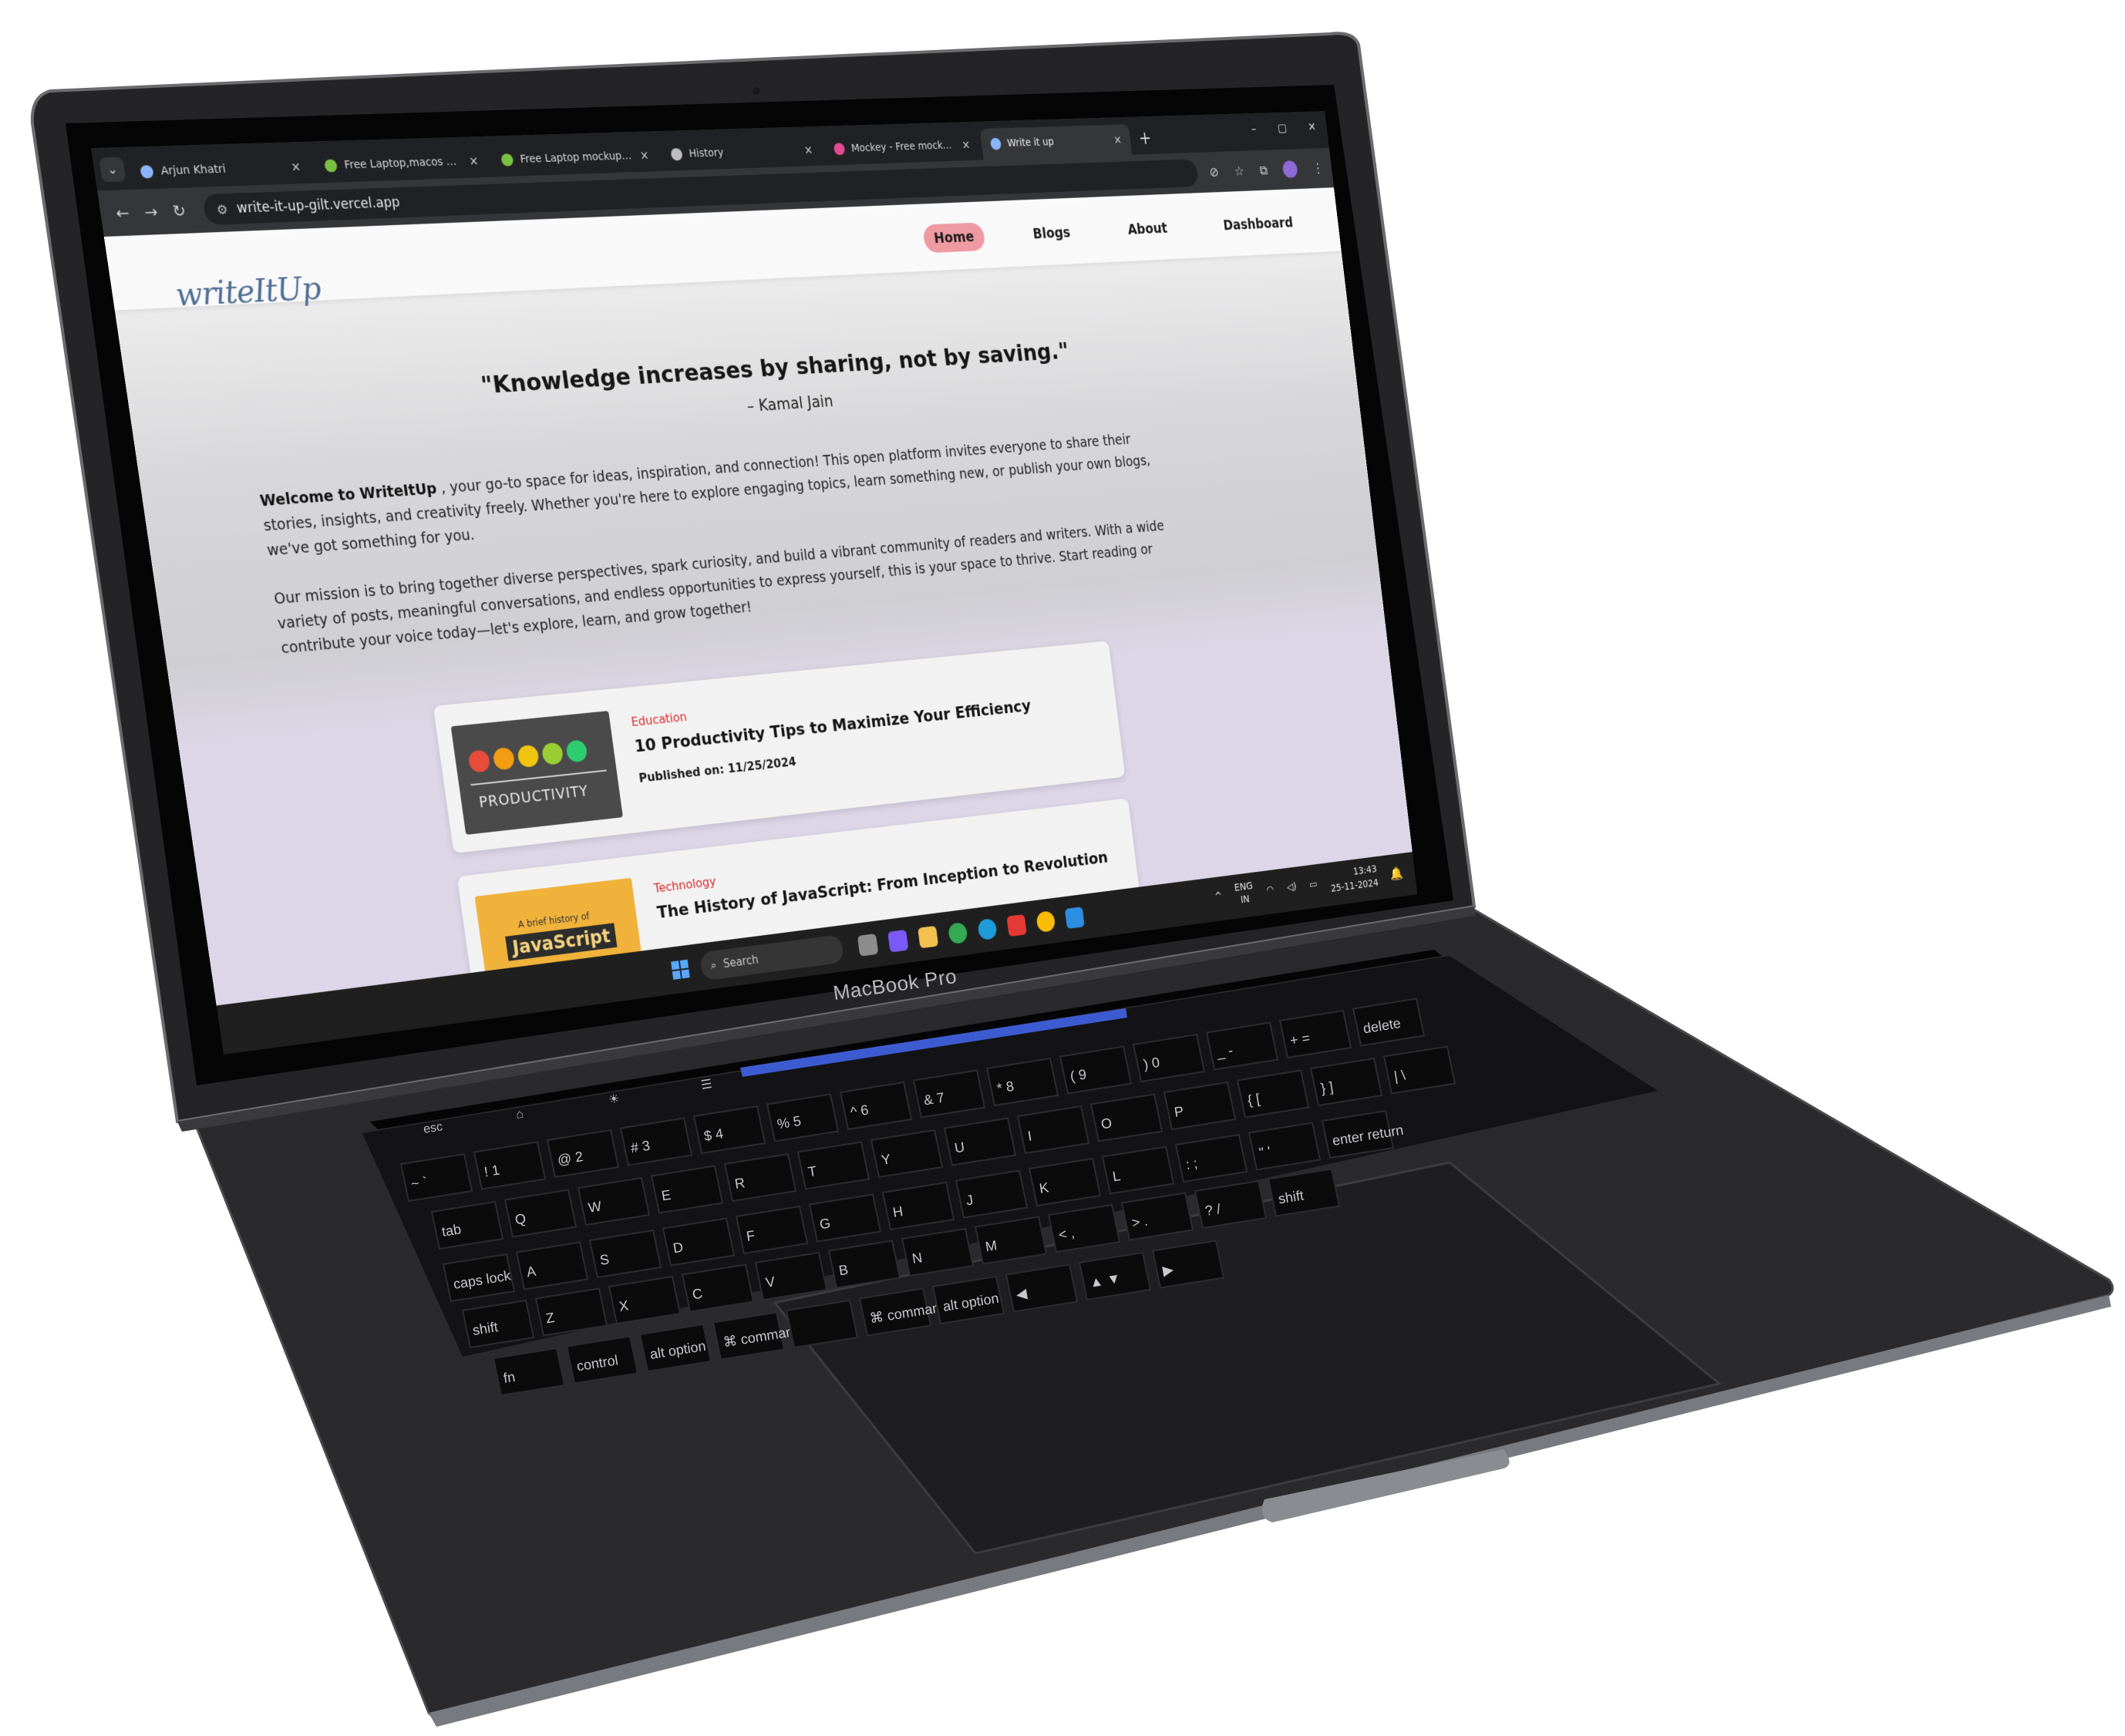  I want to click on volume-icon: ◁), so click(1292, 887).